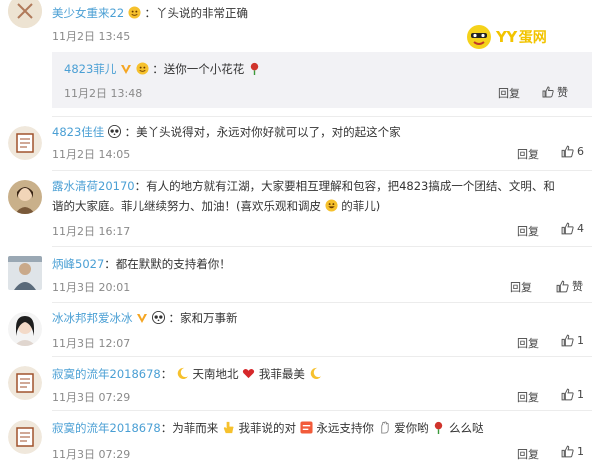 The height and width of the screenshot is (468, 600). I want to click on username-link: 4823菲儿, so click(90, 69).